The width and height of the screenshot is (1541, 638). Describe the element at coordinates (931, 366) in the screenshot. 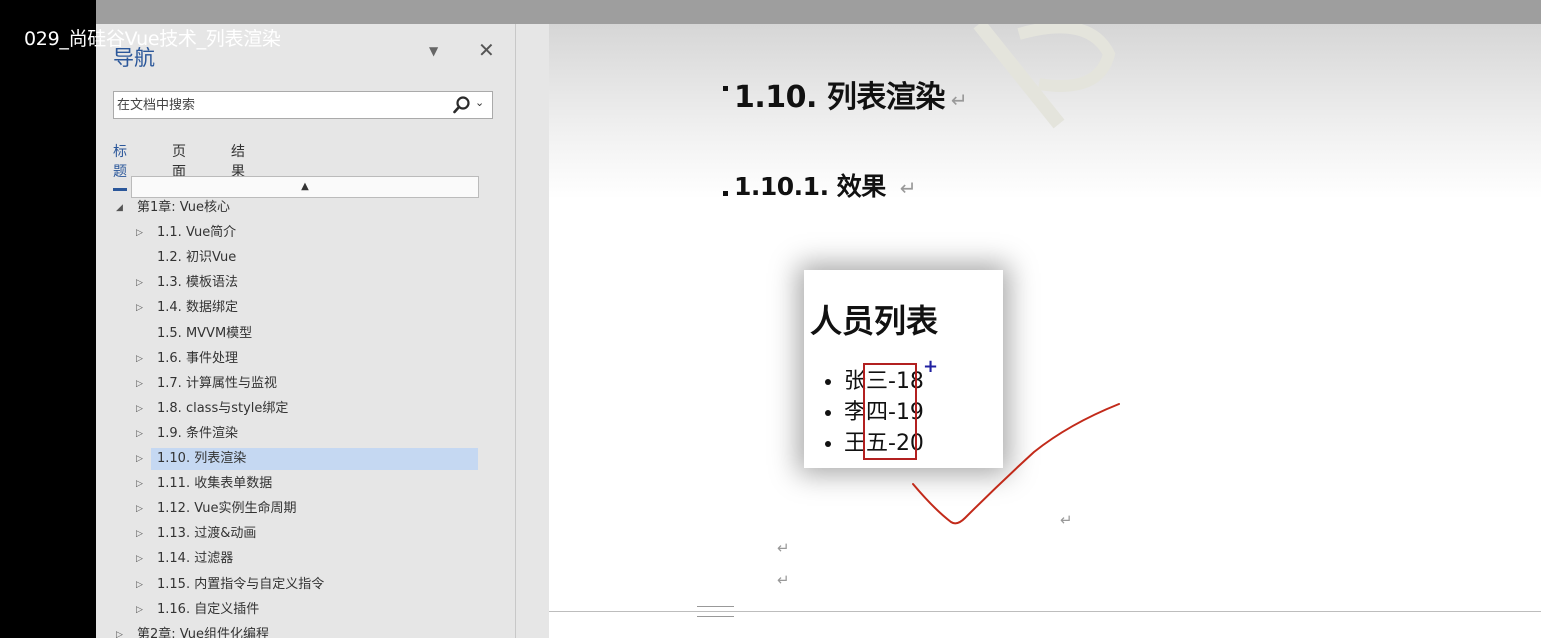

I see `crosshair-cursor-icon: +` at that location.